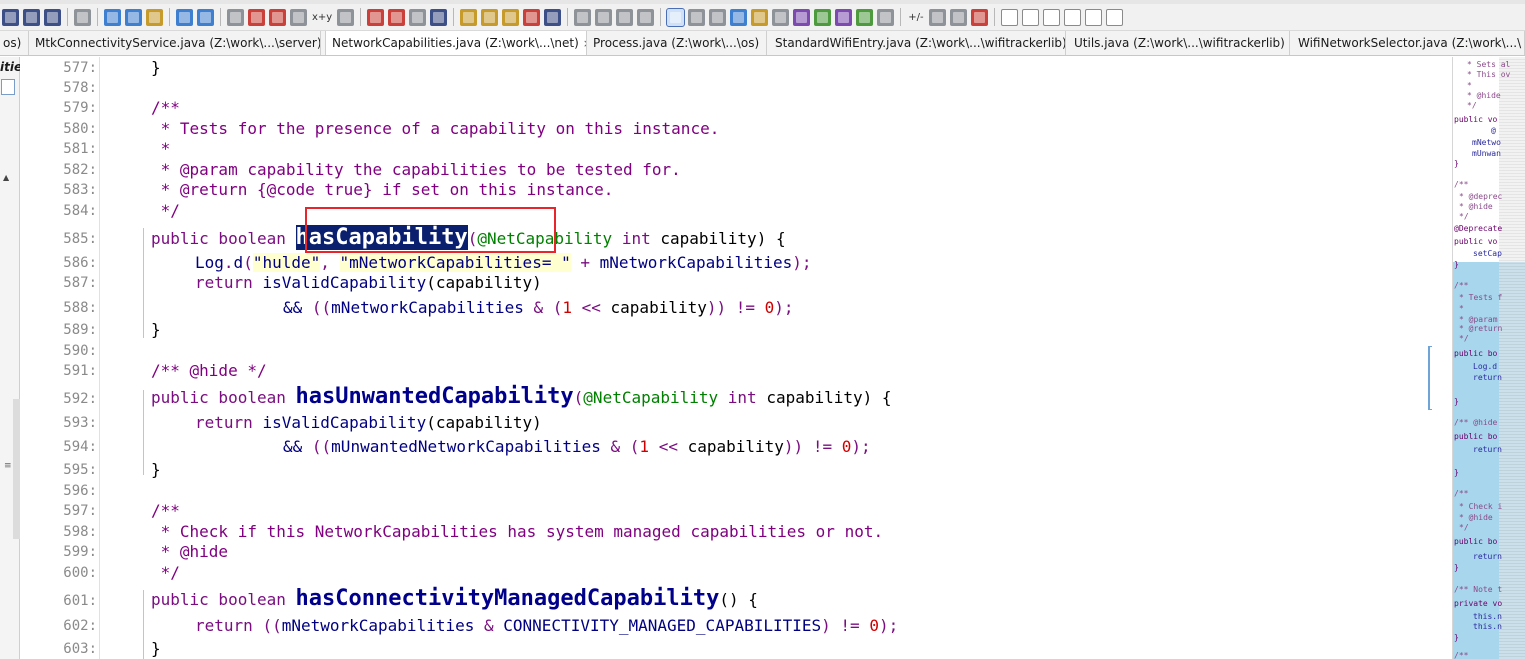 This screenshot has width=1525, height=659. I want to click on tab-wifinetworkselector: WifiNetworkSelector.java (Z:\work\...\, so click(1408, 43).